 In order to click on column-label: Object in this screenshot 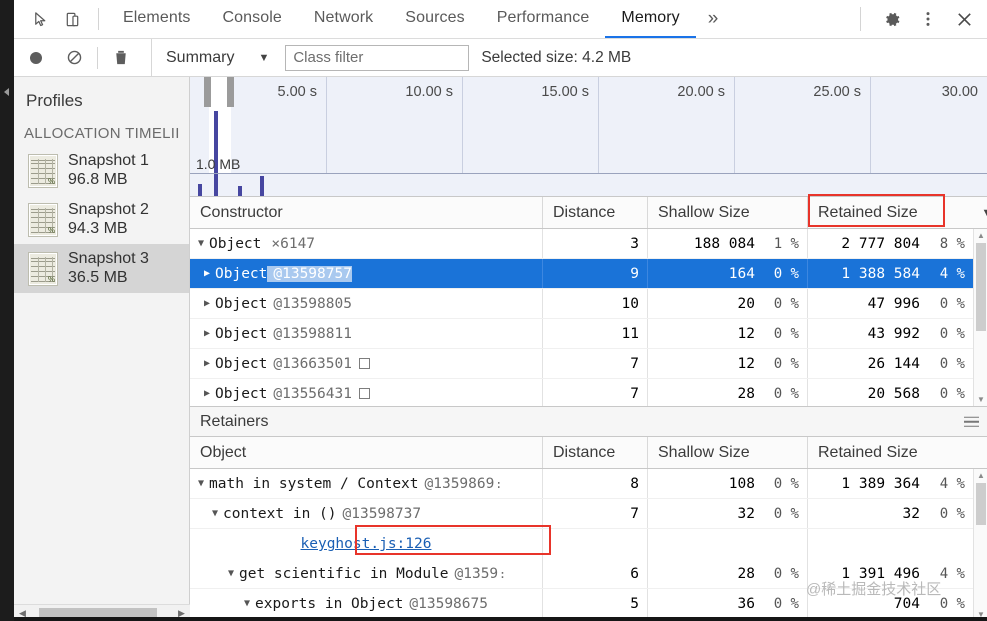, I will do `click(223, 452)`.